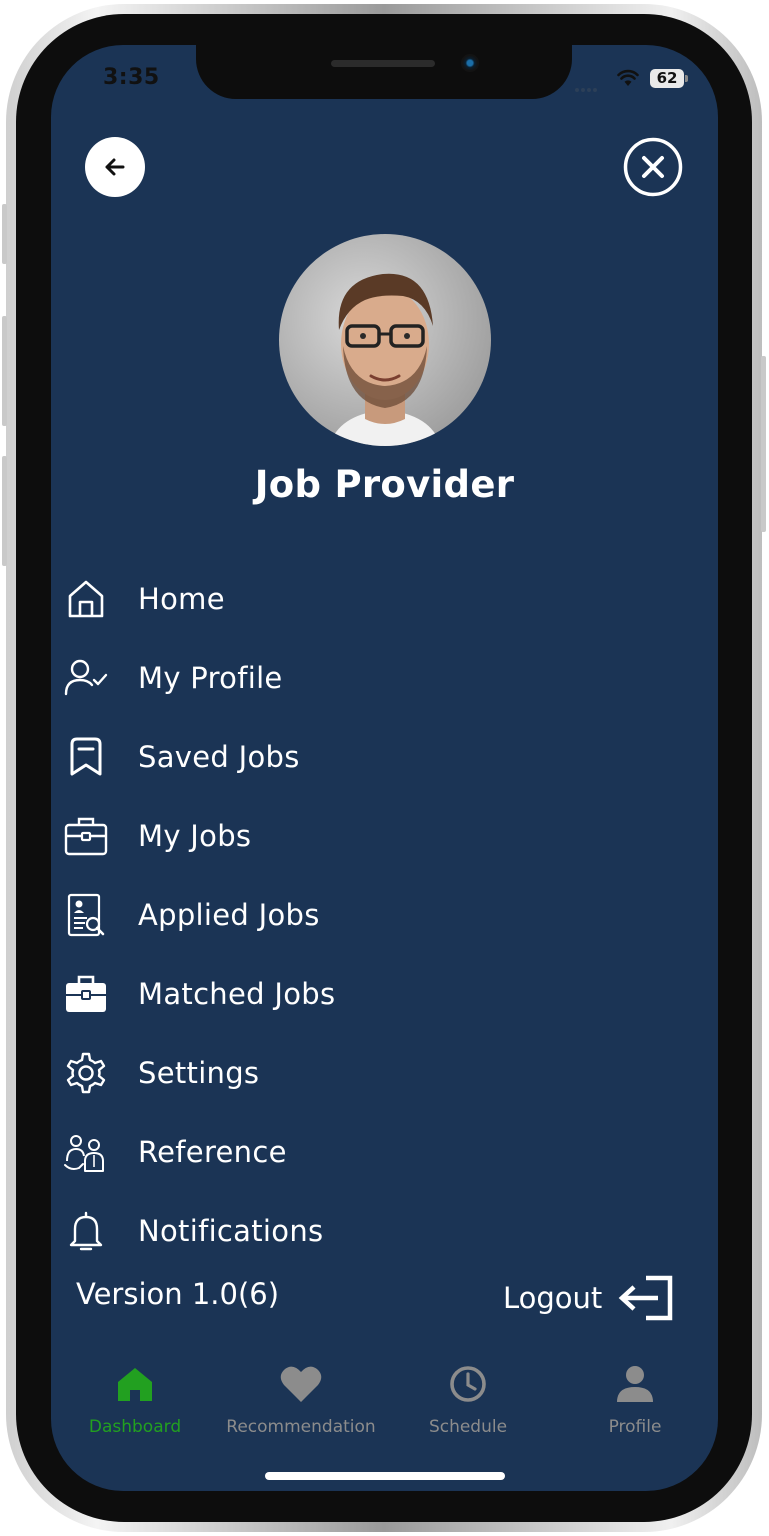 This screenshot has width=769, height=1536. What do you see at coordinates (273, 836) in the screenshot?
I see `menu-item-my-jobs: My Jobs` at bounding box center [273, 836].